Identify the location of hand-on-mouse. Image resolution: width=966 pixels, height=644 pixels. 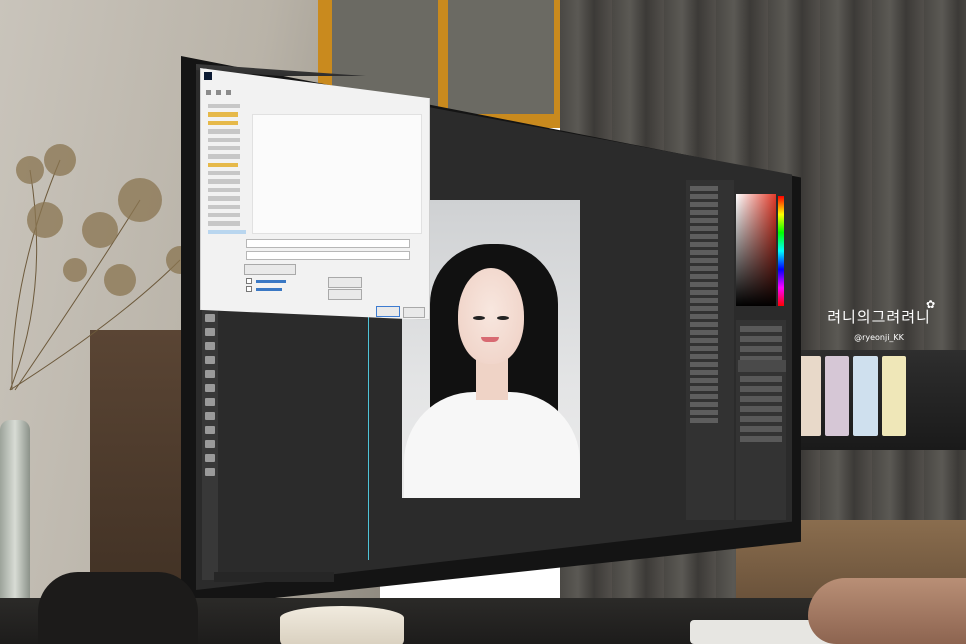
(887, 611).